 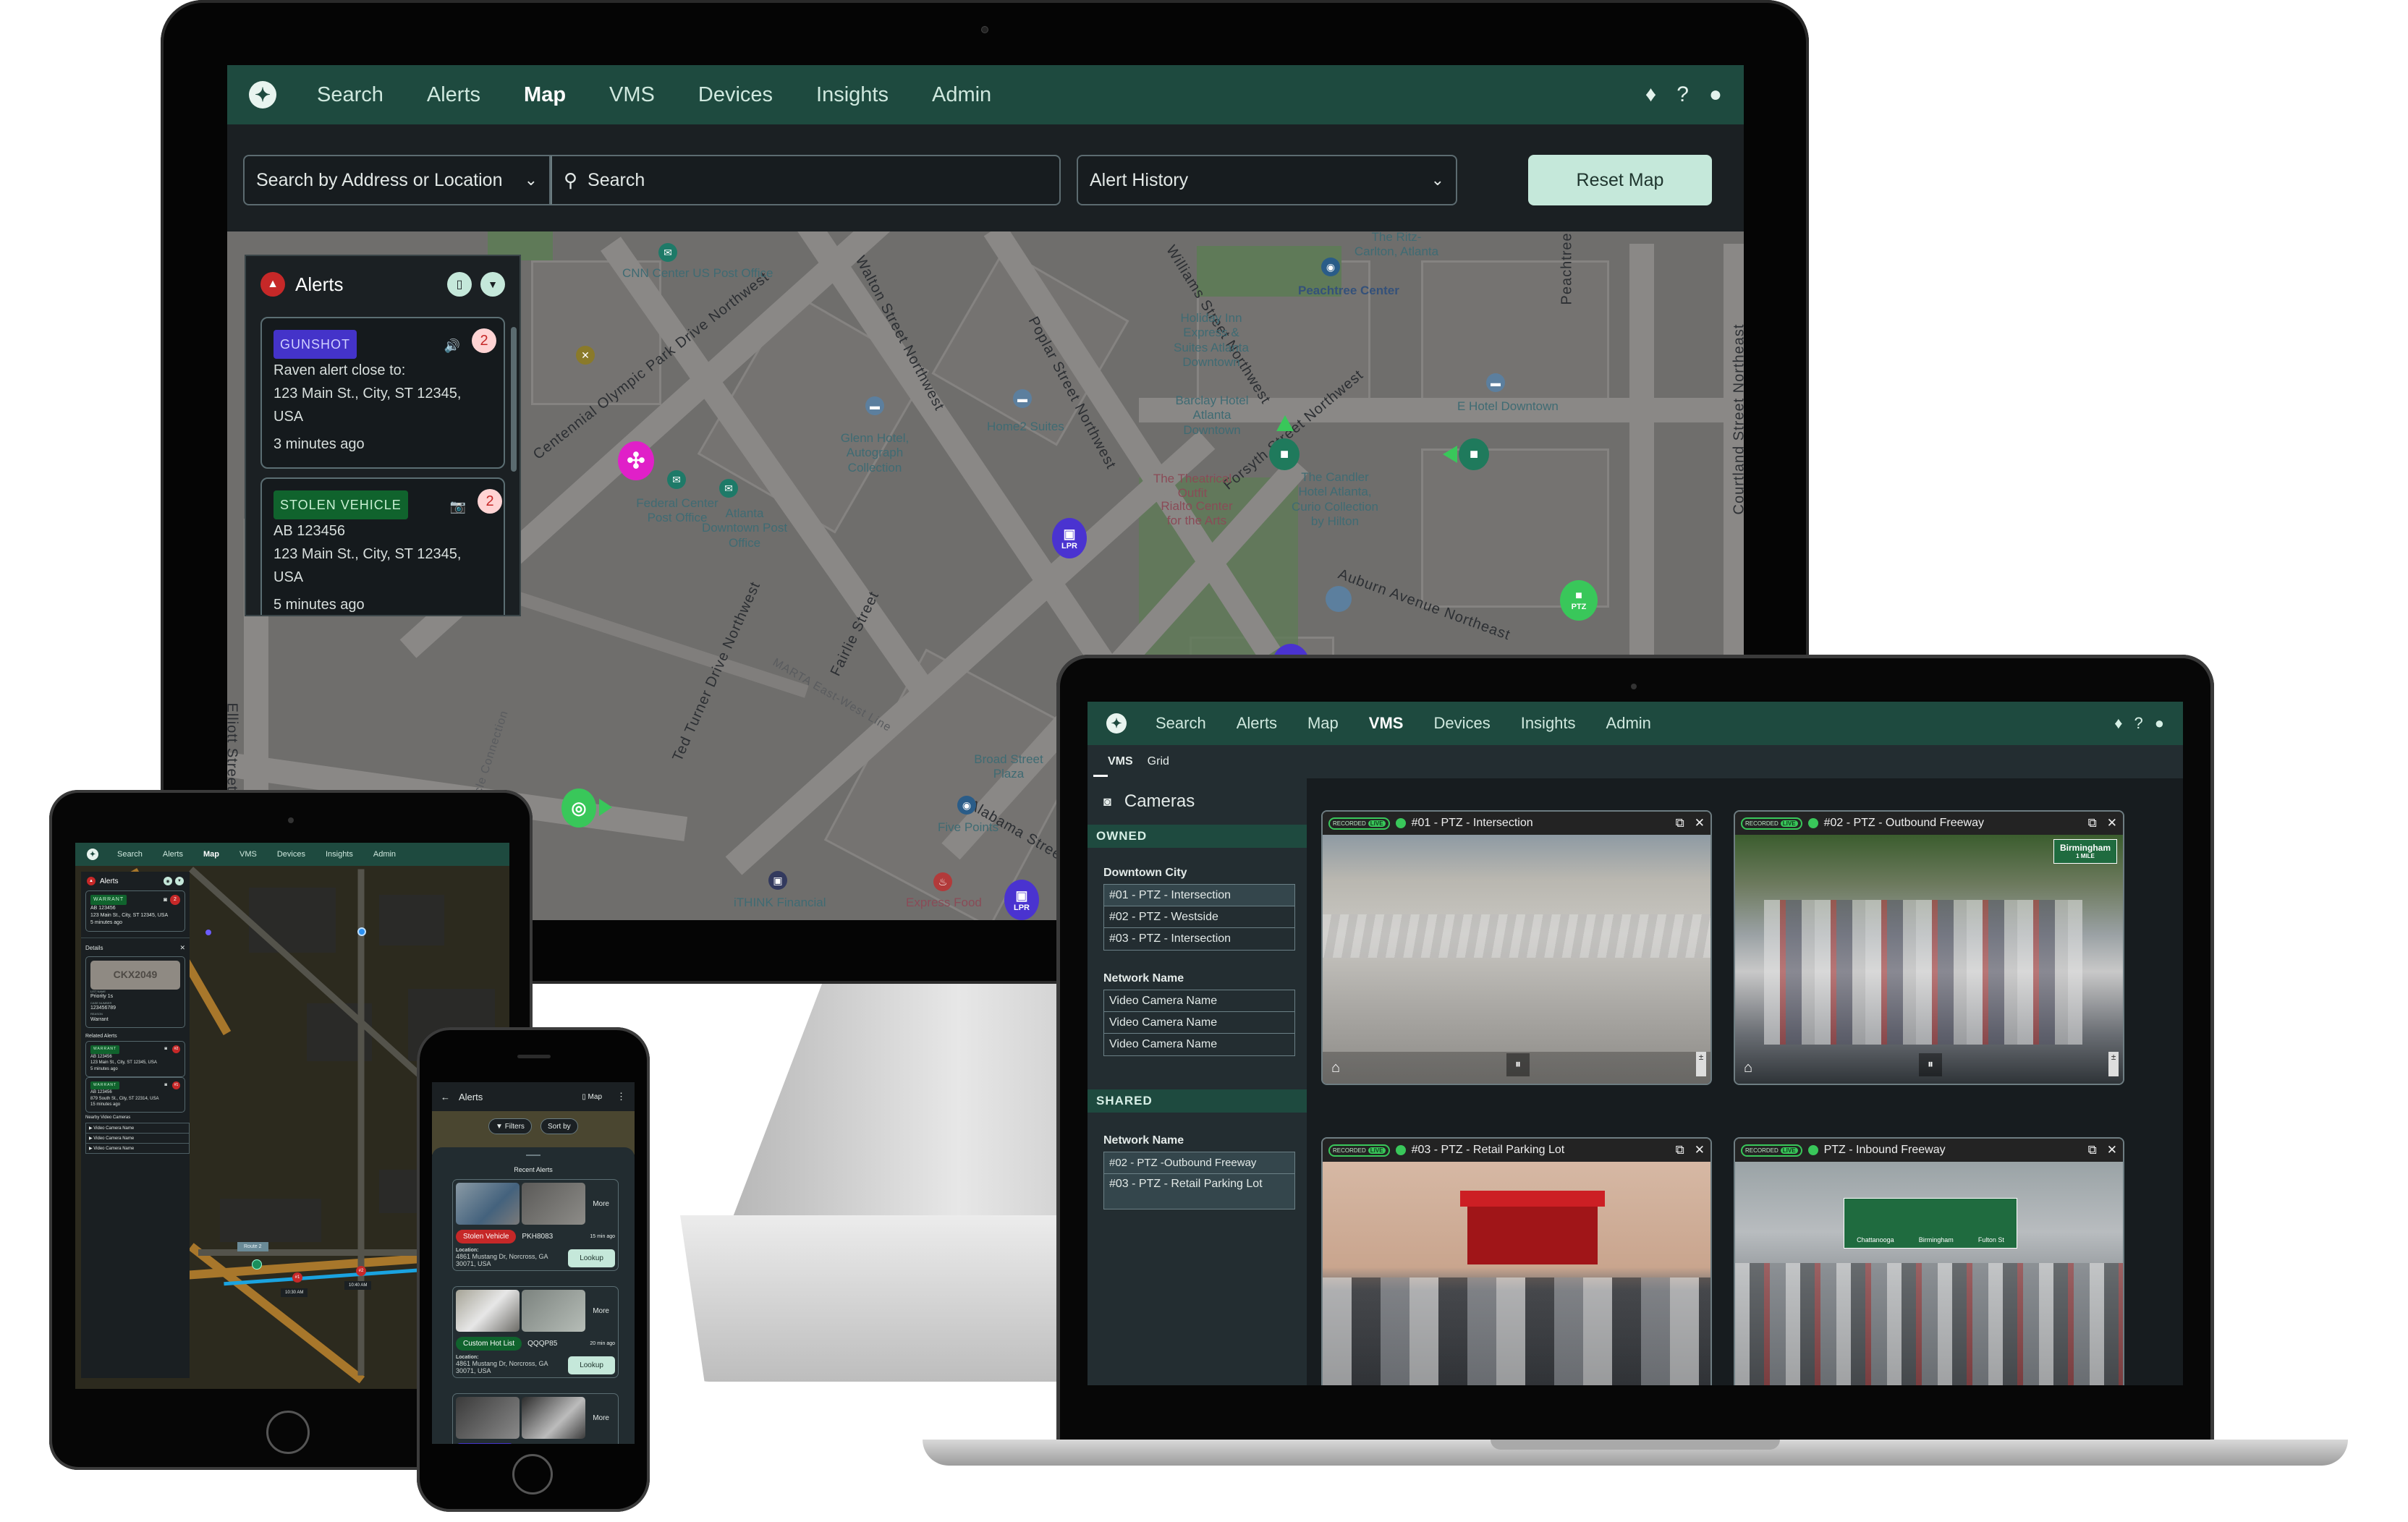 I want to click on reset-map-button: Reset Map, so click(x=1620, y=180).